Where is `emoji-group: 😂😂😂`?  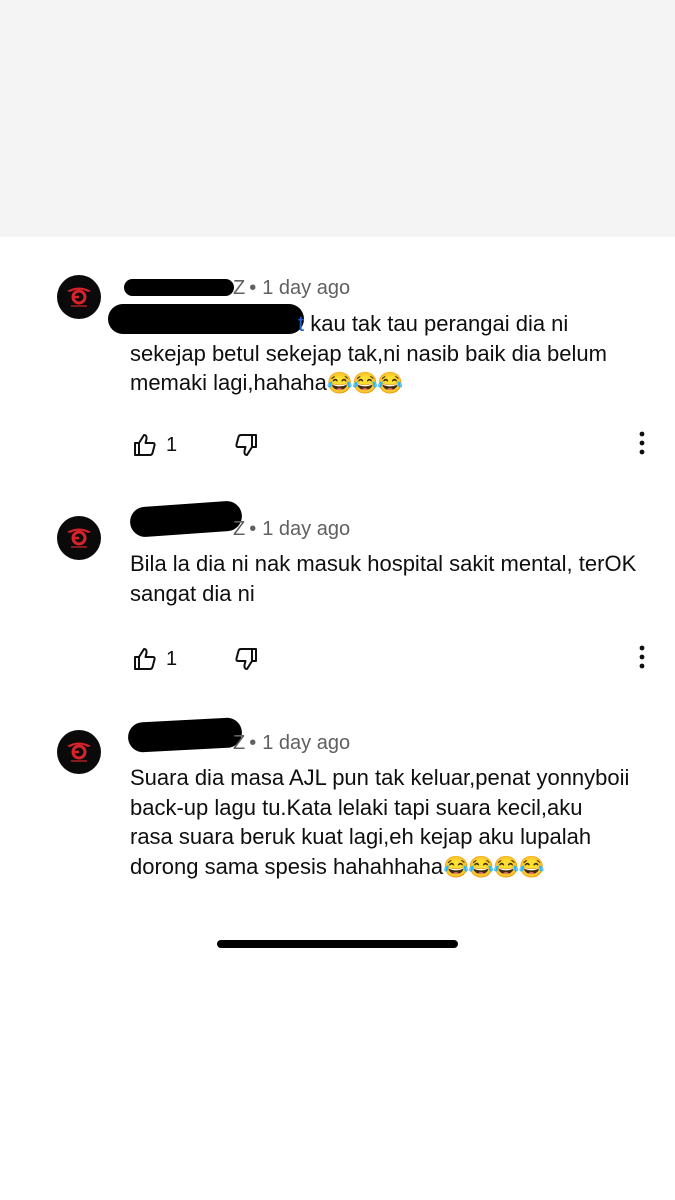 emoji-group: 😂😂😂 is located at coordinates (364, 383).